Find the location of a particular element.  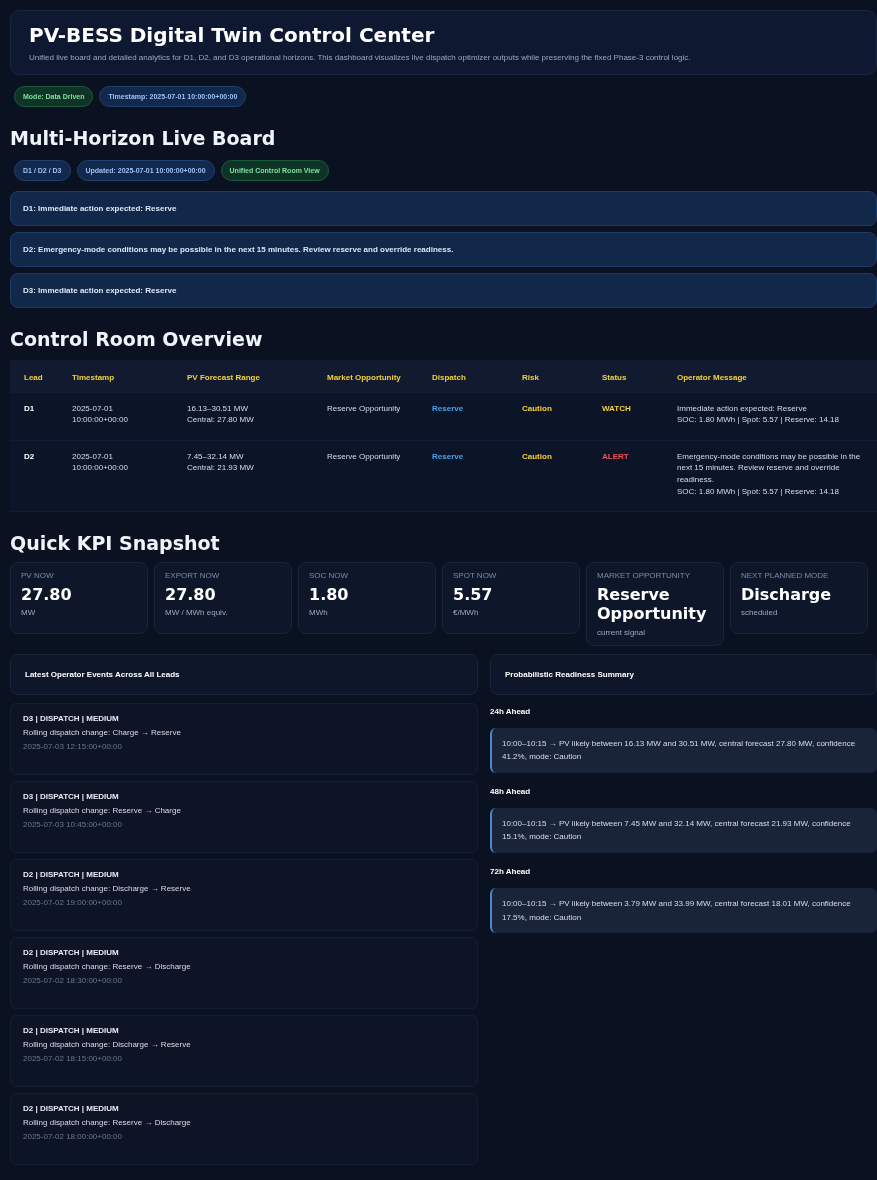

column-header: Operator Message is located at coordinates (712, 378).